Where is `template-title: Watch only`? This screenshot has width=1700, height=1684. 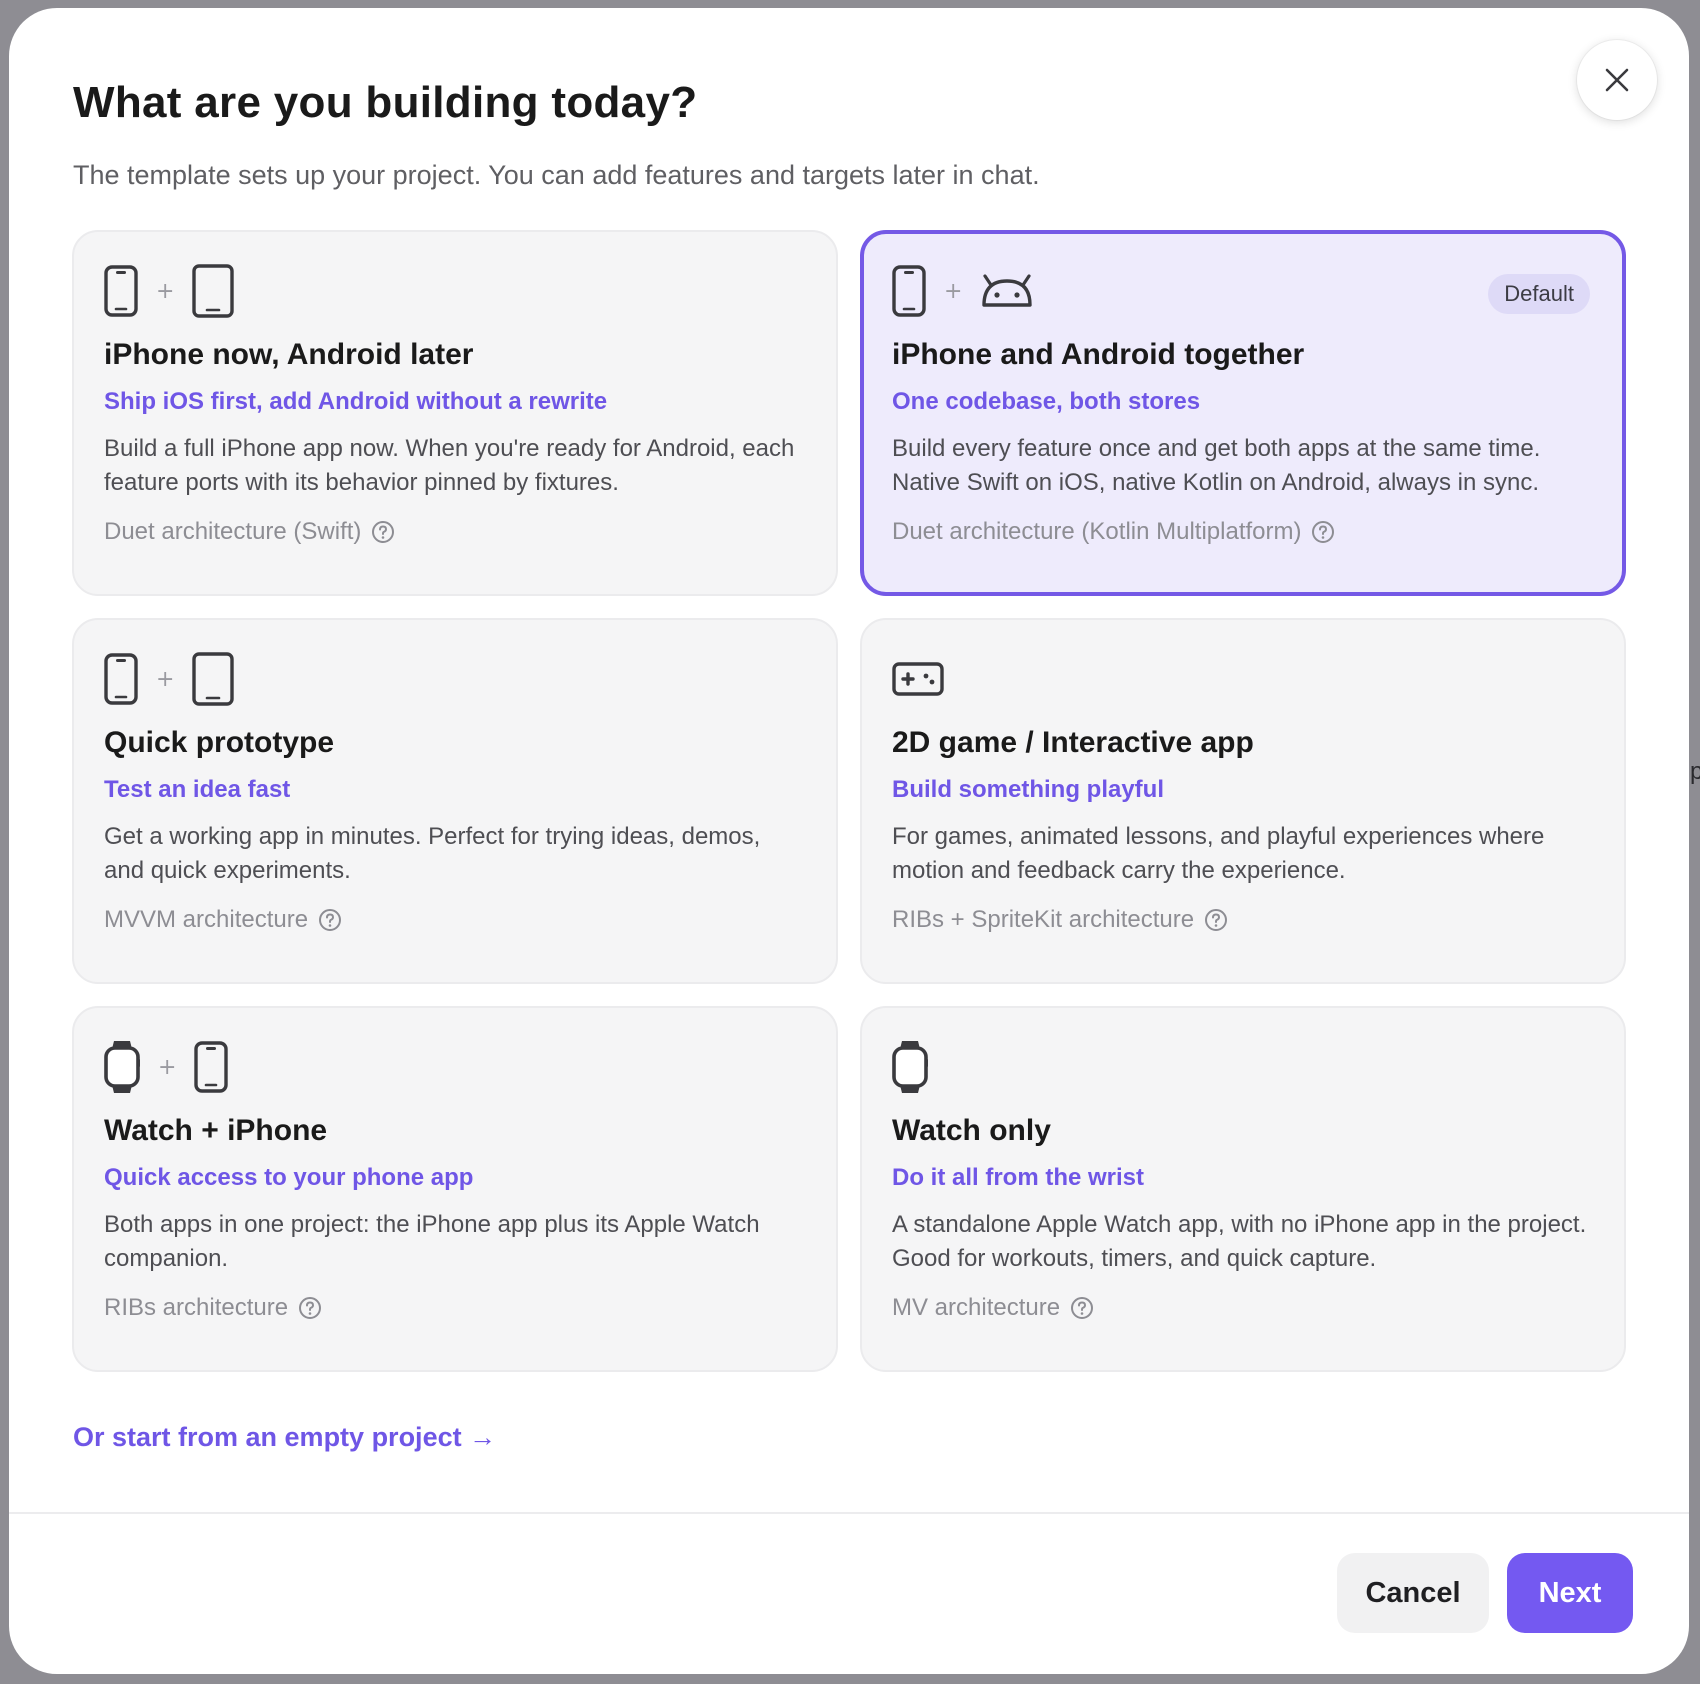 template-title: Watch only is located at coordinates (971, 1130).